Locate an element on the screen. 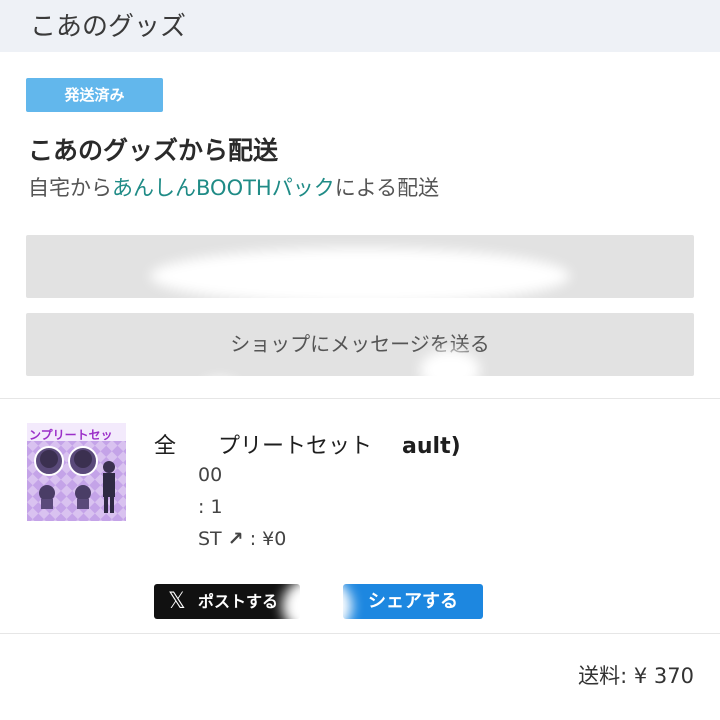 Image resolution: width=720 pixels, height=720 pixels. message-shop-button: ショップにメッセージを送る is located at coordinates (360, 344).